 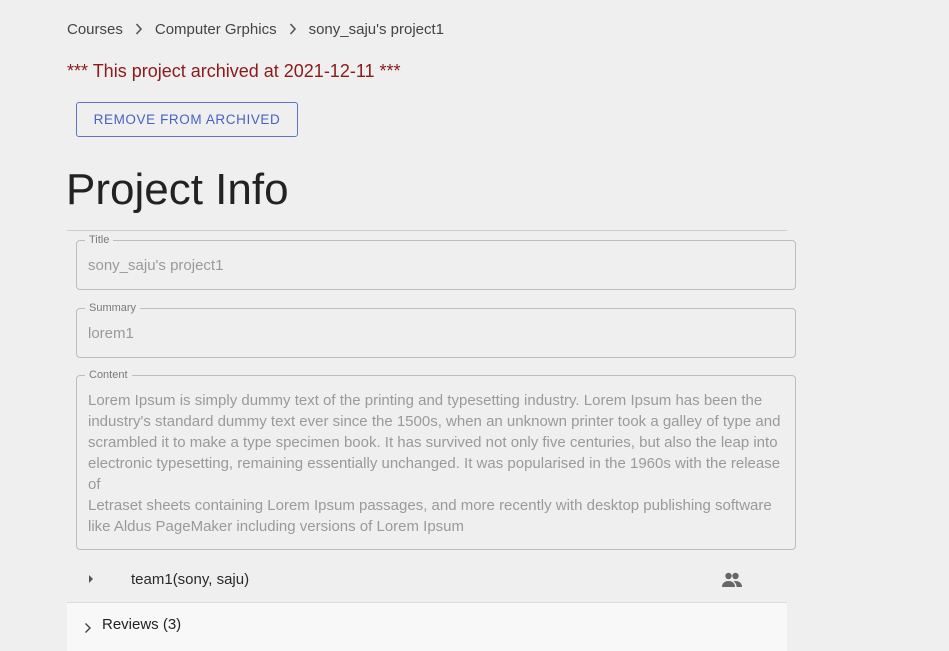 I want to click on summary-field: Summary lorem1, so click(x=436, y=330).